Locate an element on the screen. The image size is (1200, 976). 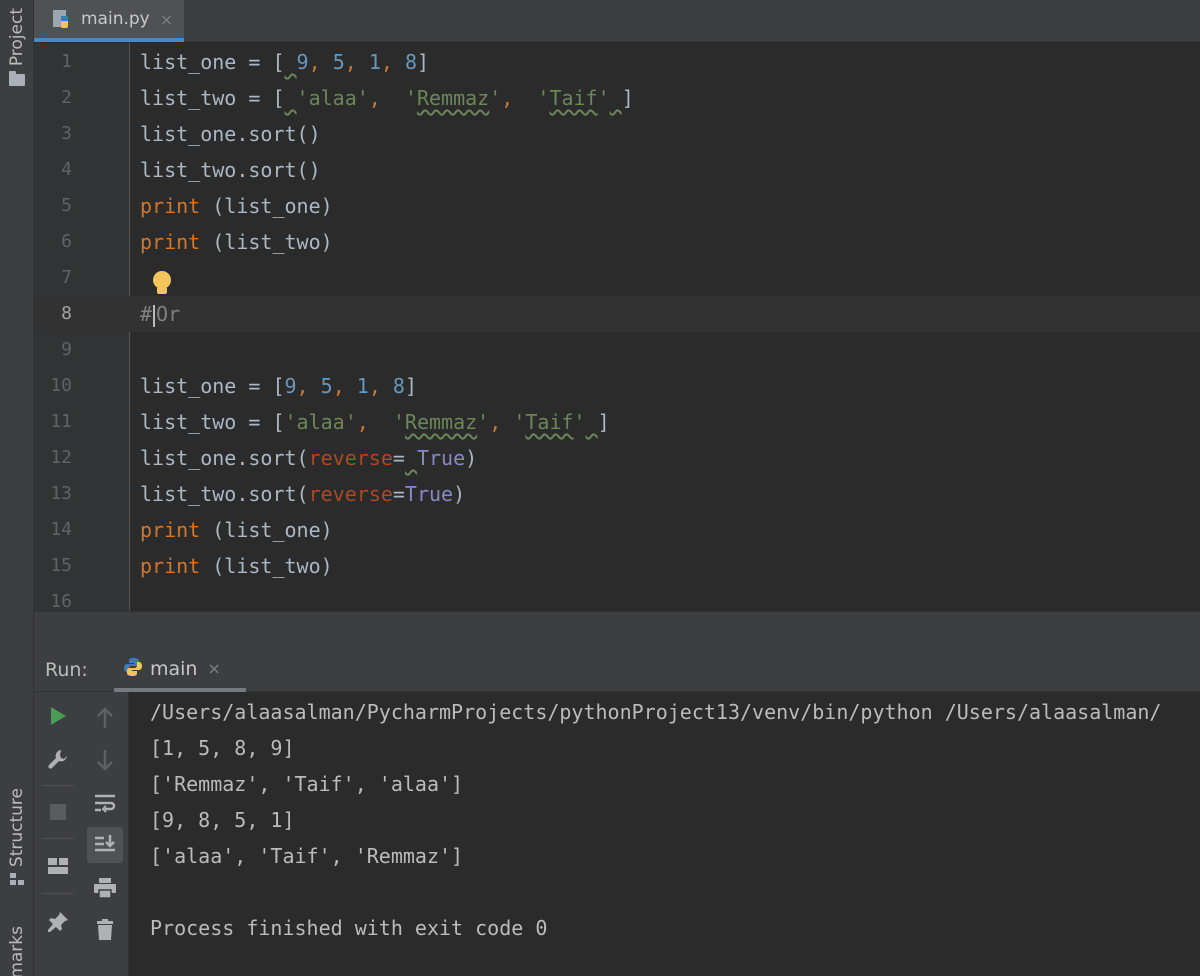
code-text: list_two = [ 'alaa', 'Remmaz', 'Taif' ] is located at coordinates (387, 98).